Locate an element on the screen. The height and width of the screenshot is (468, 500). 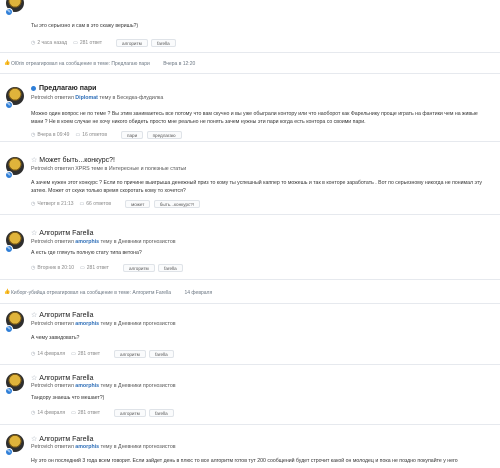
tag: пари is located at coordinates (132, 135).